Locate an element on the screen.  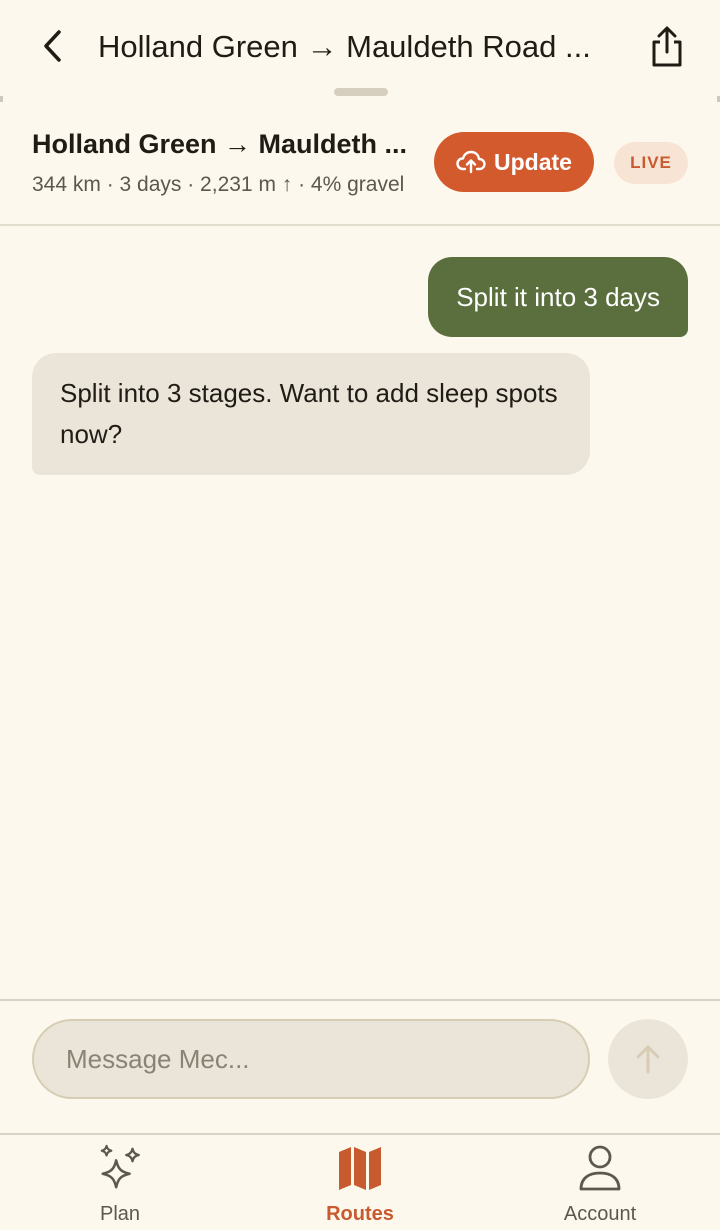
live-badge: LIVE is located at coordinates (651, 163).